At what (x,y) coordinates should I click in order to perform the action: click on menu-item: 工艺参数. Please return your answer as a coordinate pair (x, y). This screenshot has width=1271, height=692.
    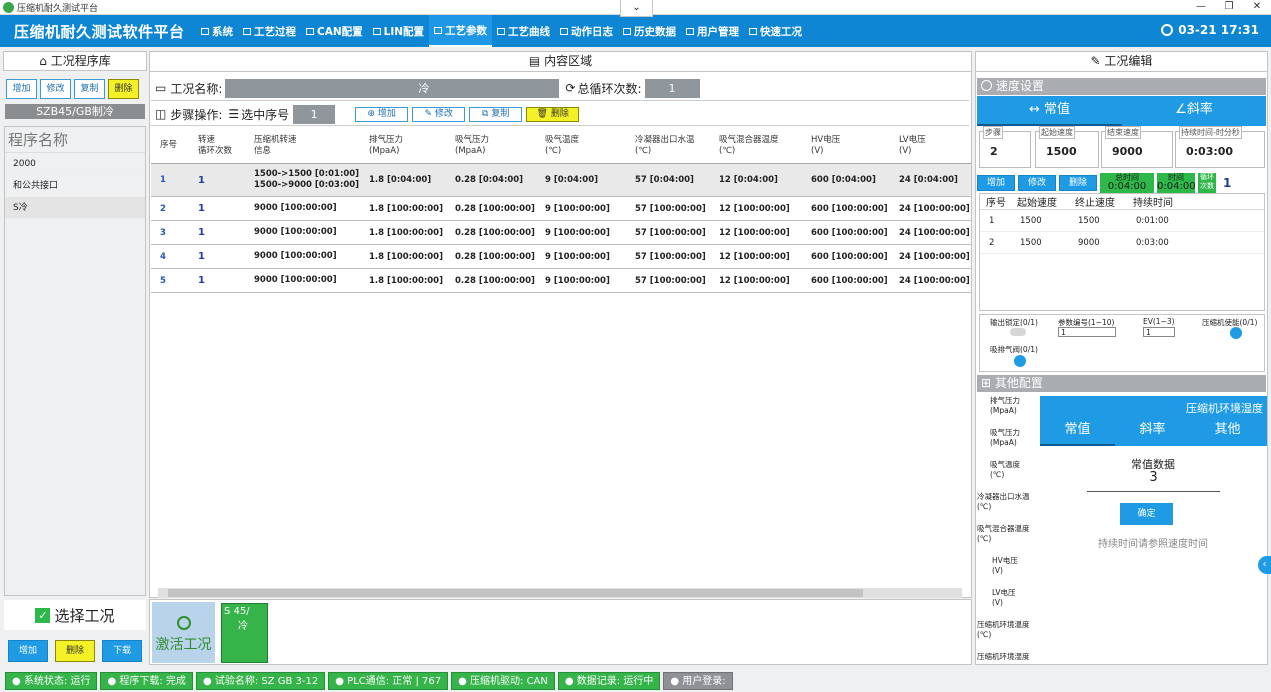
    Looking at the image, I should click on (461, 31).